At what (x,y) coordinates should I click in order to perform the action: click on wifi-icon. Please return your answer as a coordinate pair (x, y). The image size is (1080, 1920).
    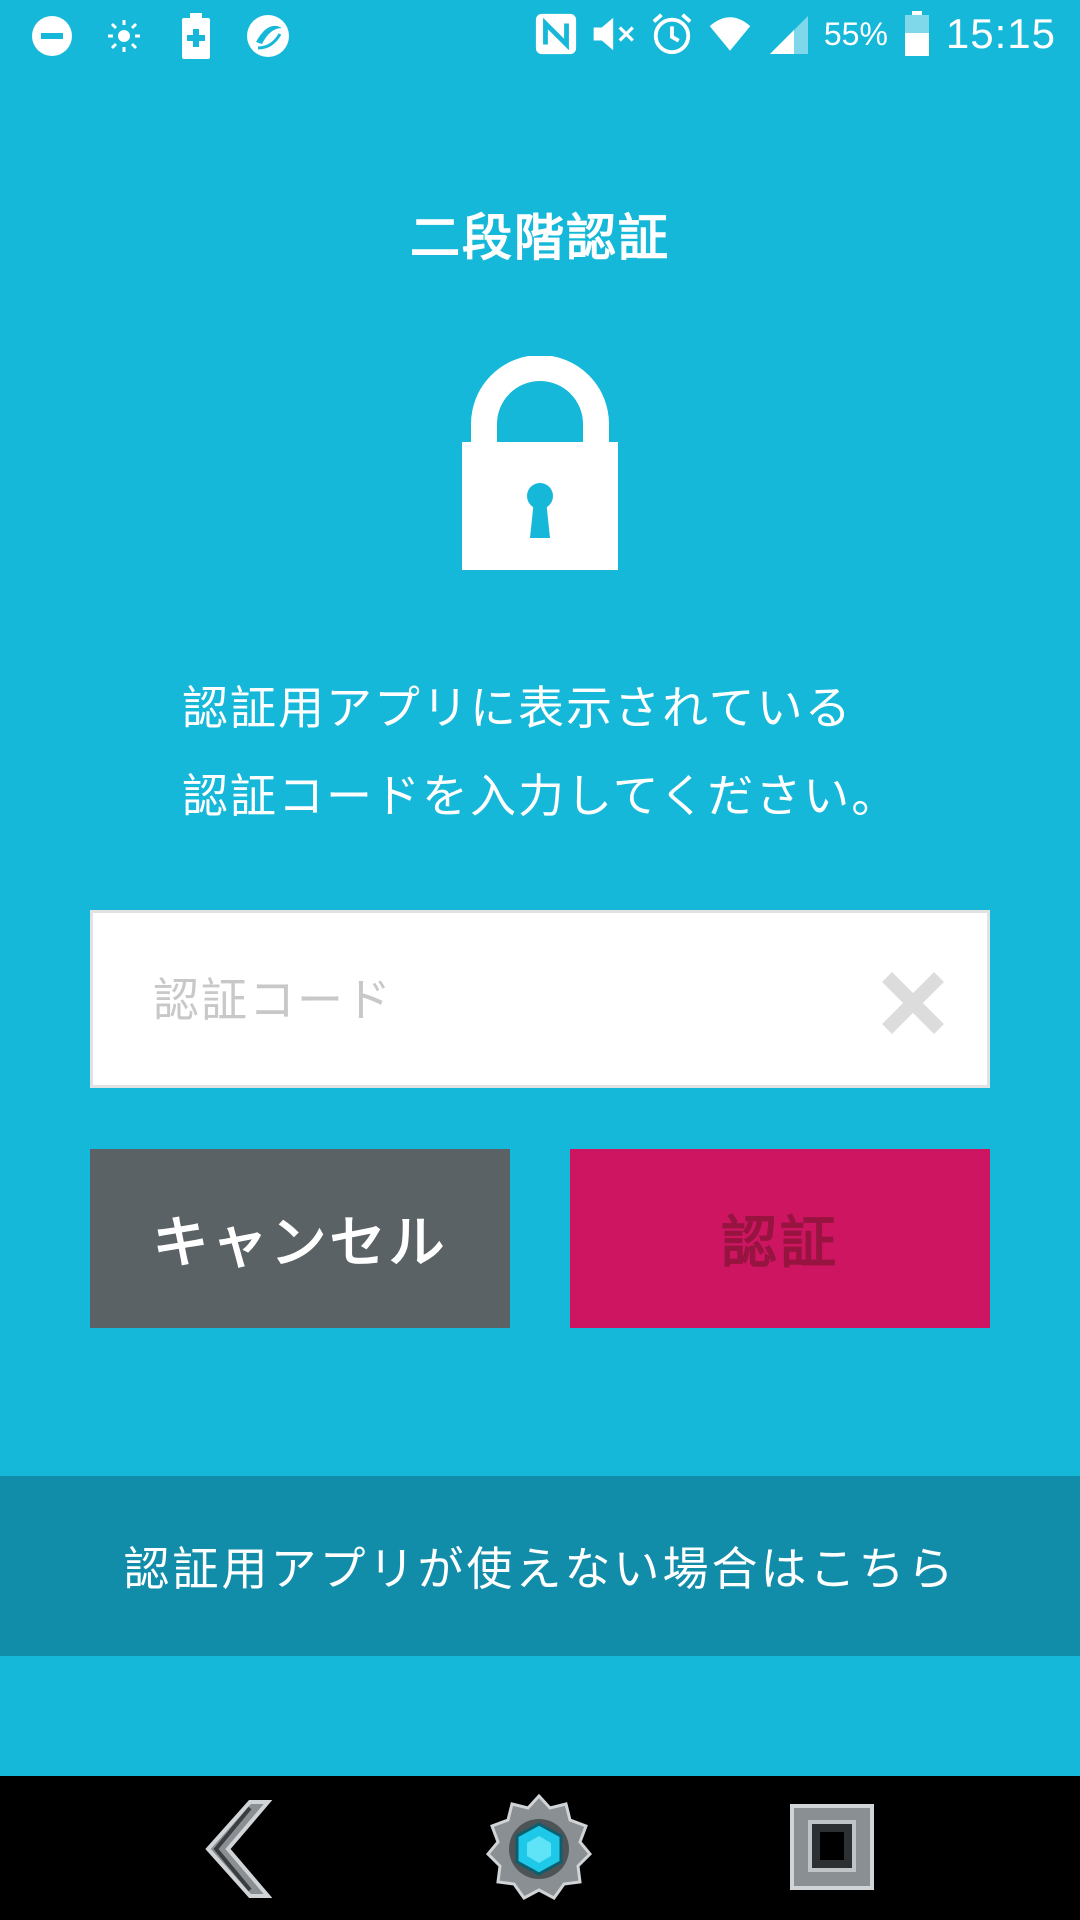
    Looking at the image, I should click on (730, 34).